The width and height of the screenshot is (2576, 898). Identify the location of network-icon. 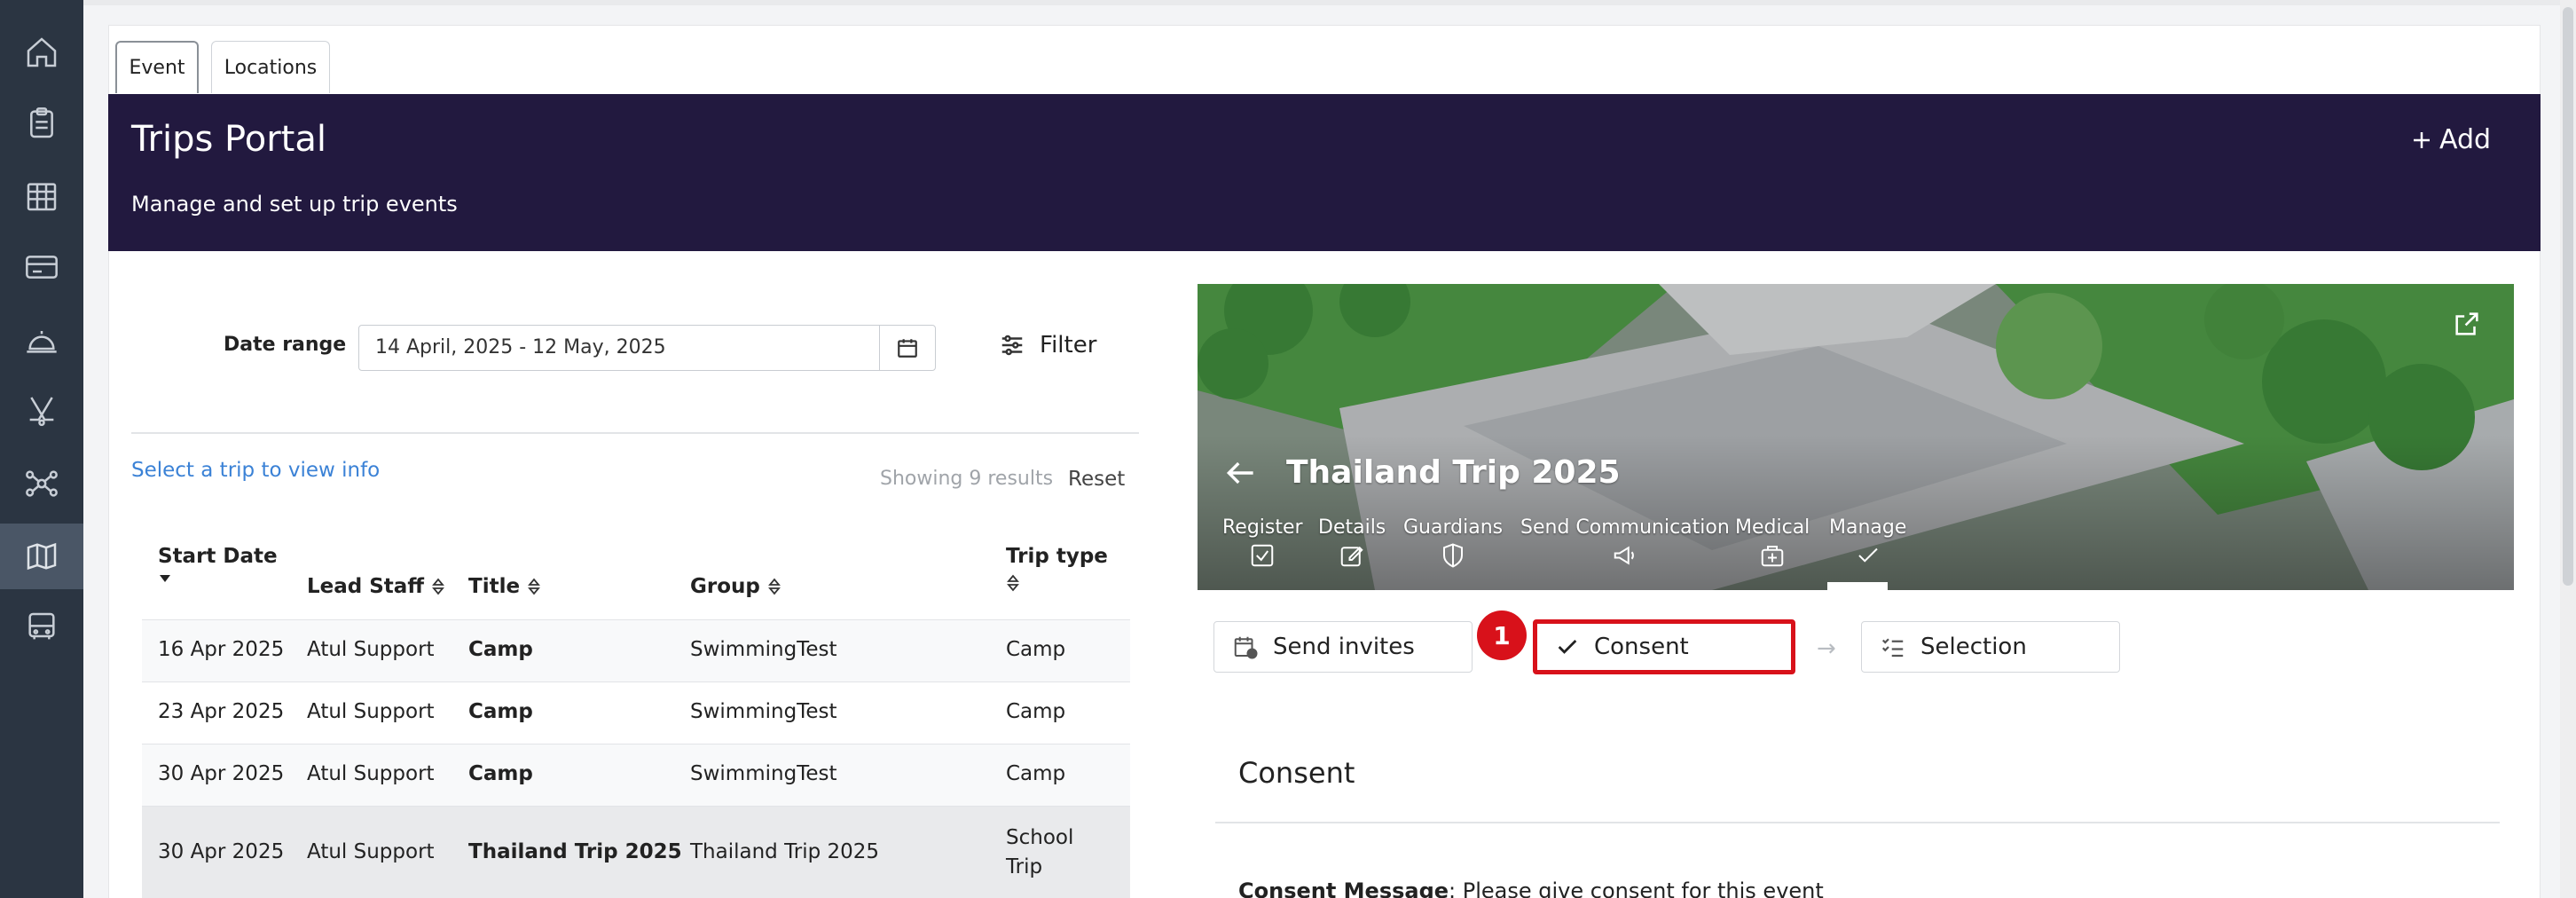
(42, 483).